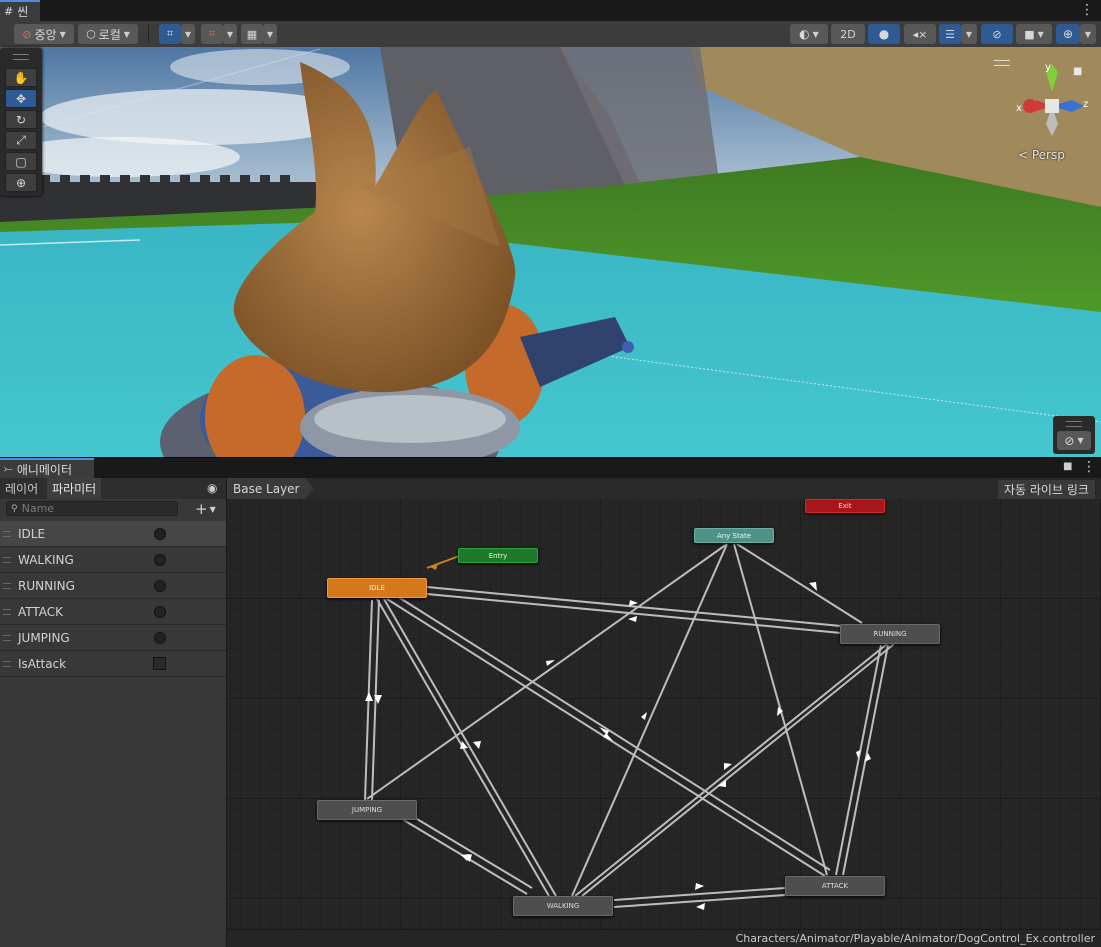 This screenshot has width=1101, height=947. What do you see at coordinates (920, 34) in the screenshot?
I see `audio-toggle: ◂×` at bounding box center [920, 34].